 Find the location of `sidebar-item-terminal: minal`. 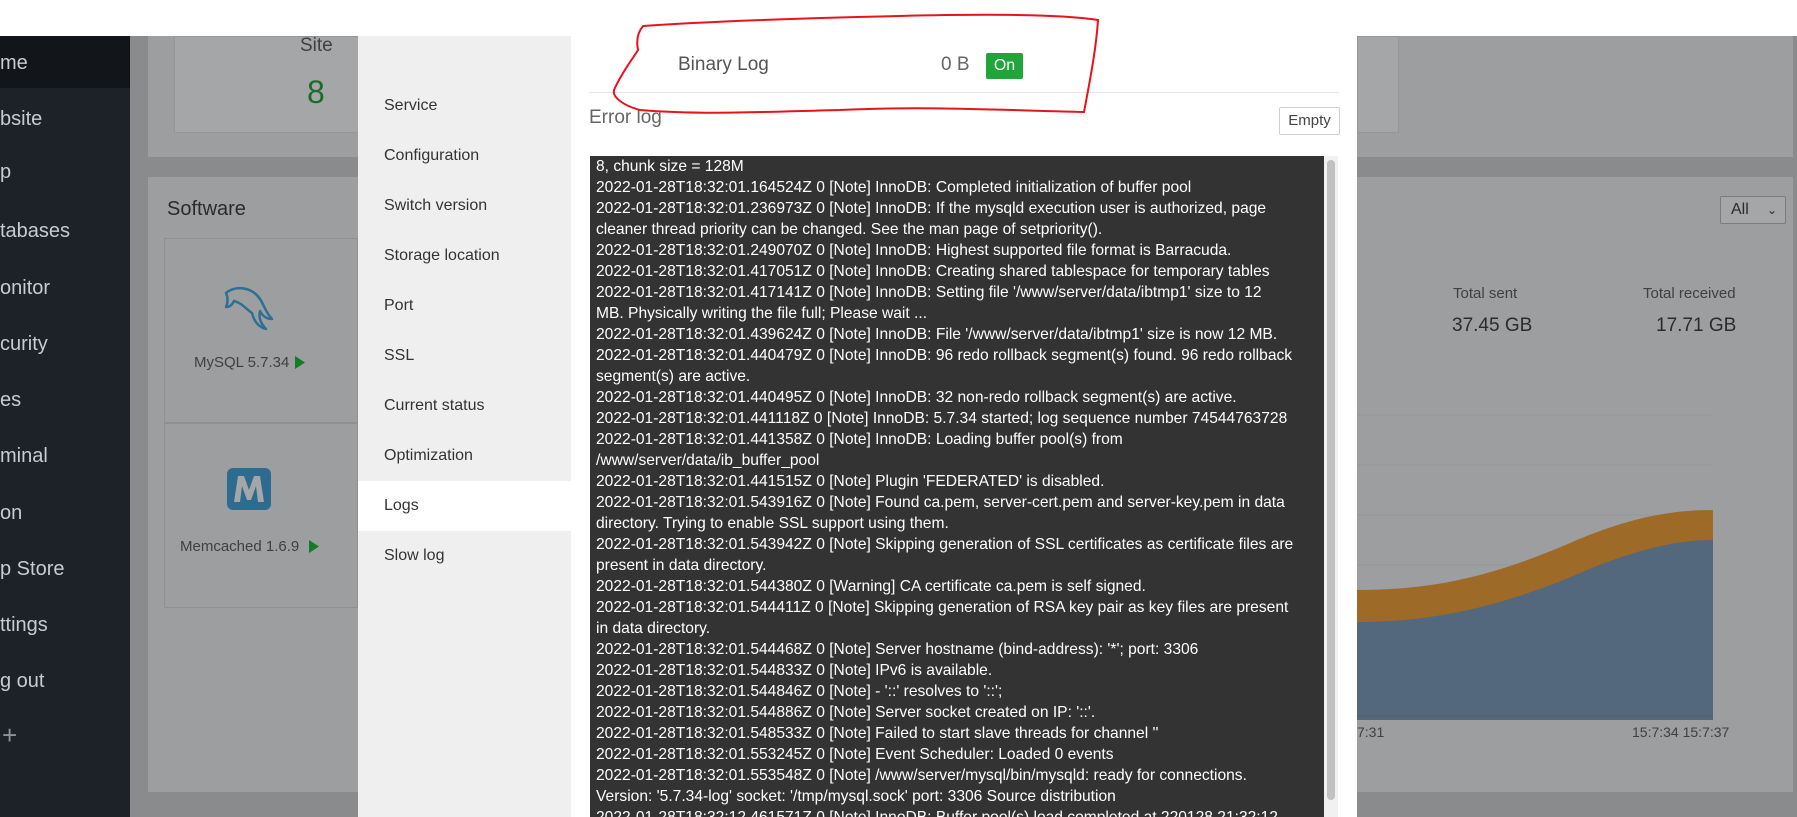

sidebar-item-terminal: minal is located at coordinates (24, 456).